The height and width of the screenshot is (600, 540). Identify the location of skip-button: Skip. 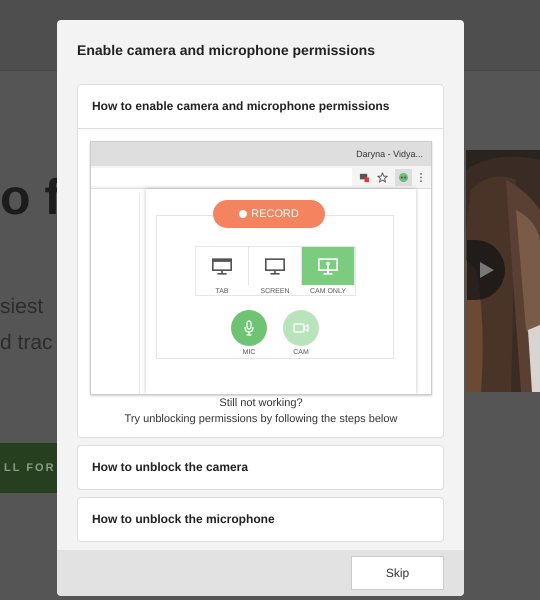
(397, 573).